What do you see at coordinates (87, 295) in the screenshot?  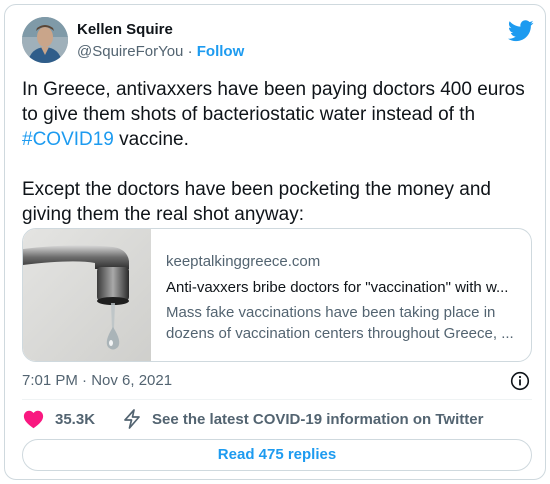 I see `faucet-thumbnail-icon` at bounding box center [87, 295].